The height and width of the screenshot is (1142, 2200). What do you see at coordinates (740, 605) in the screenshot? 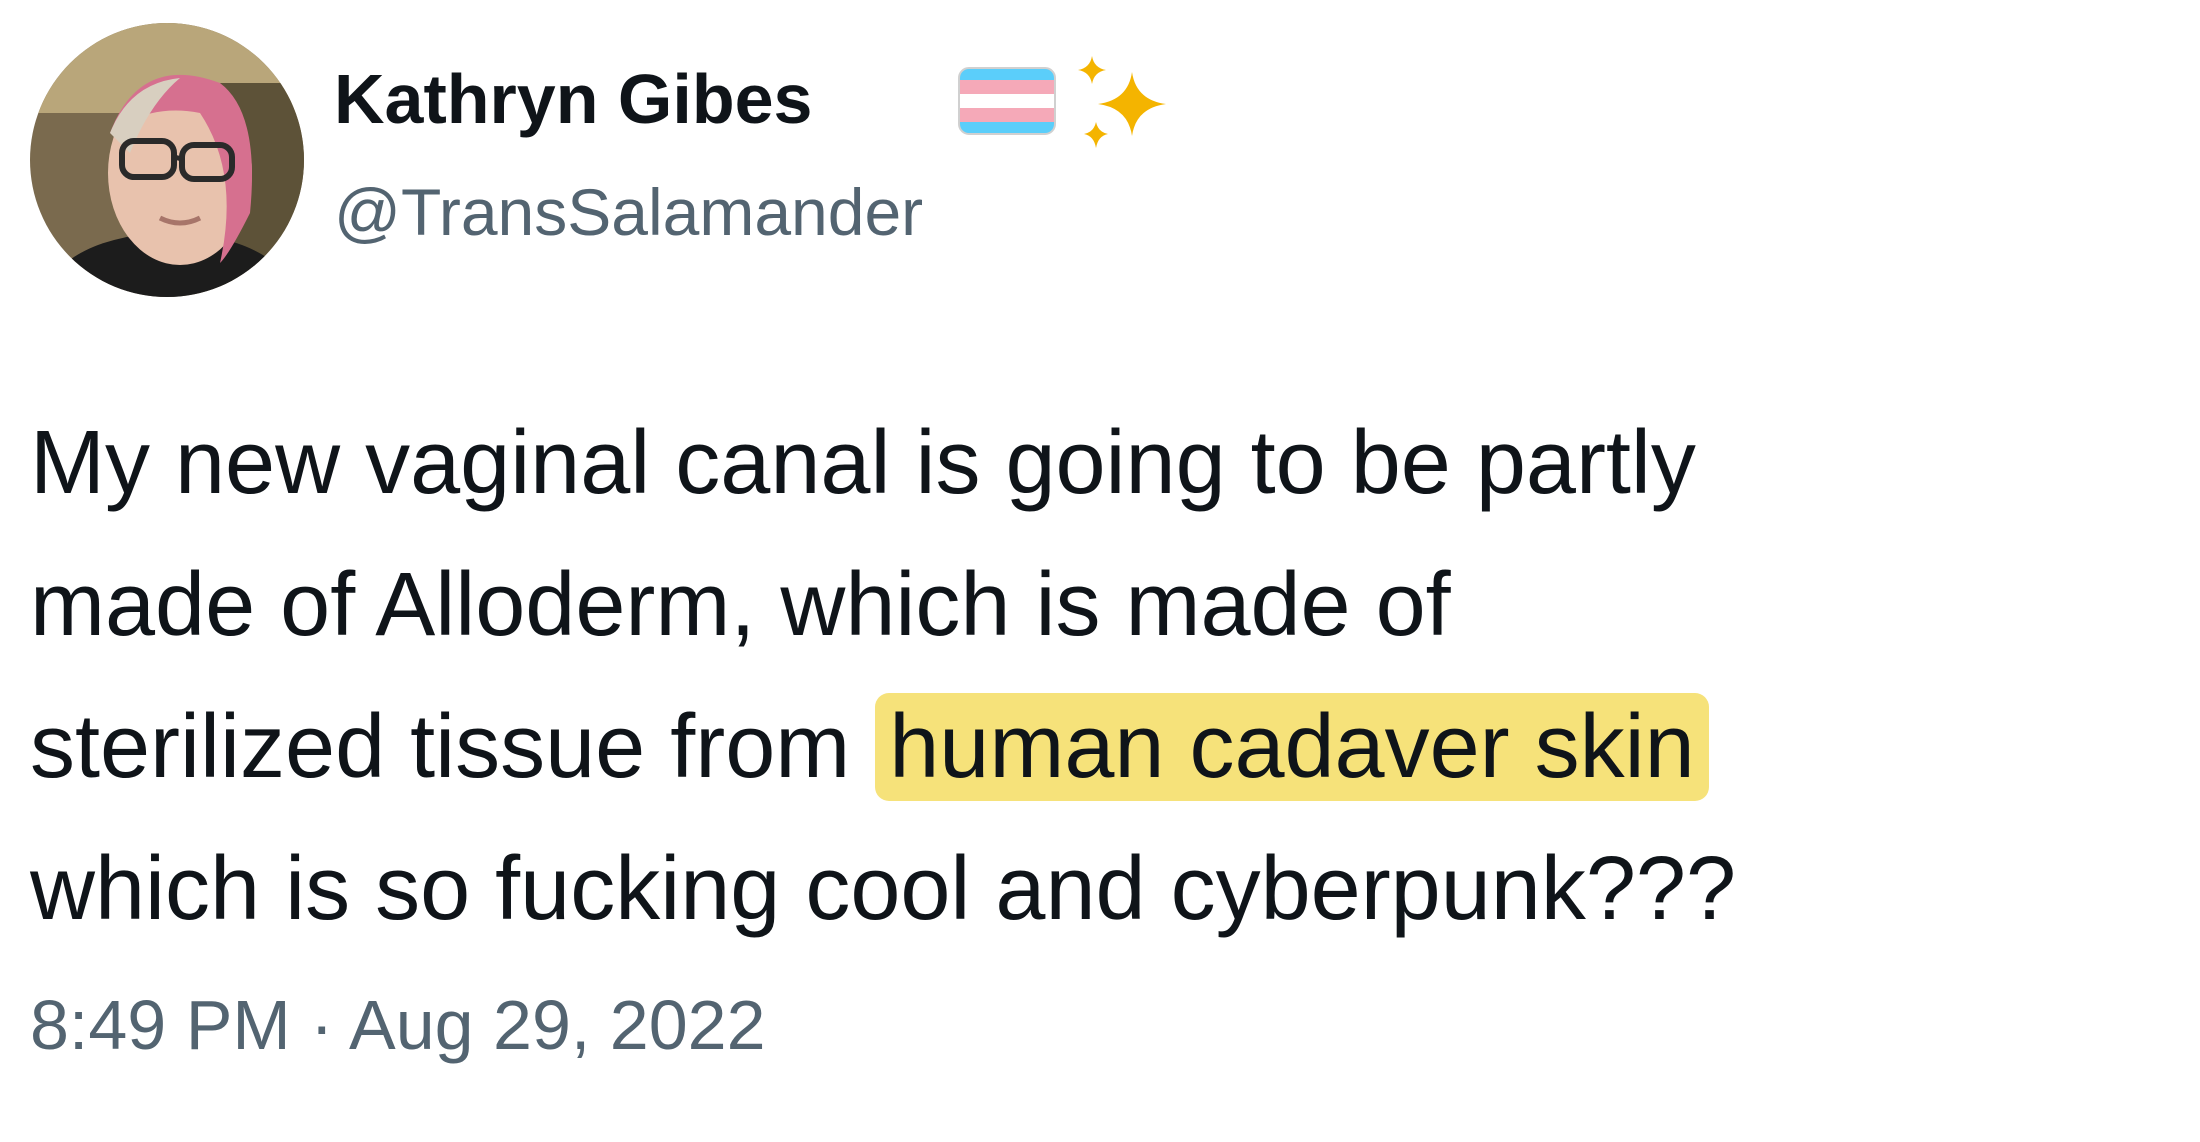
I see `tweet-text-line: made of Alloderm, which is made of` at bounding box center [740, 605].